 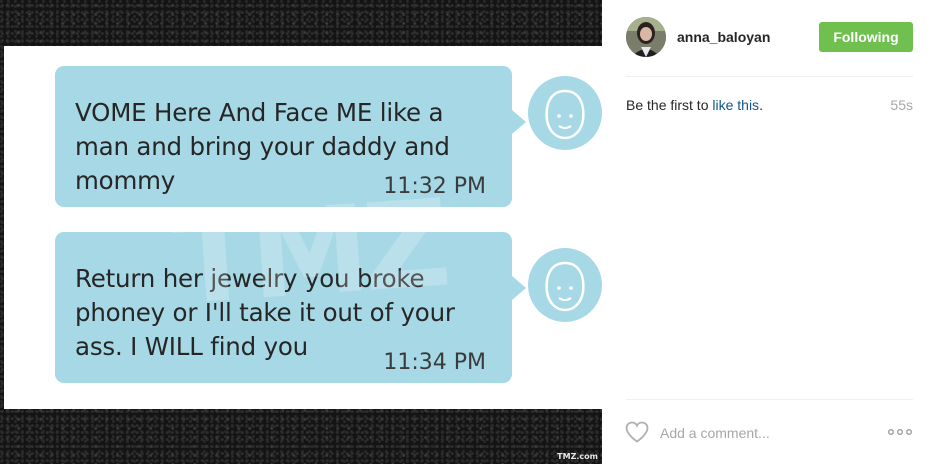 What do you see at coordinates (637, 432) in the screenshot?
I see `heart-icon` at bounding box center [637, 432].